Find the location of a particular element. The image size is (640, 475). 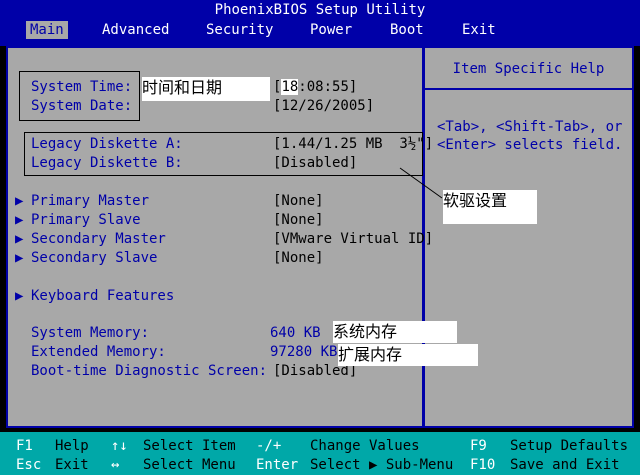

key-plus-minus: -/+ is located at coordinates (269, 446).